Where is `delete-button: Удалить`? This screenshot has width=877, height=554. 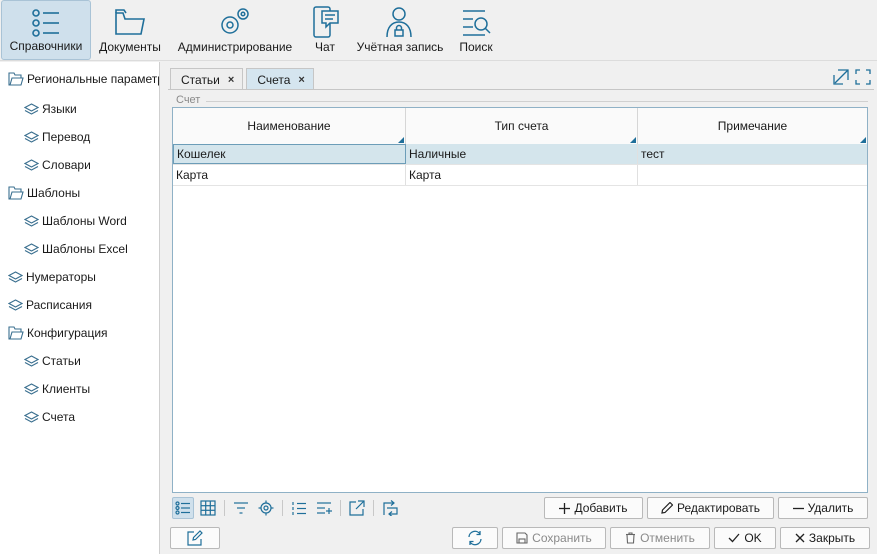
delete-button: Удалить is located at coordinates (823, 508).